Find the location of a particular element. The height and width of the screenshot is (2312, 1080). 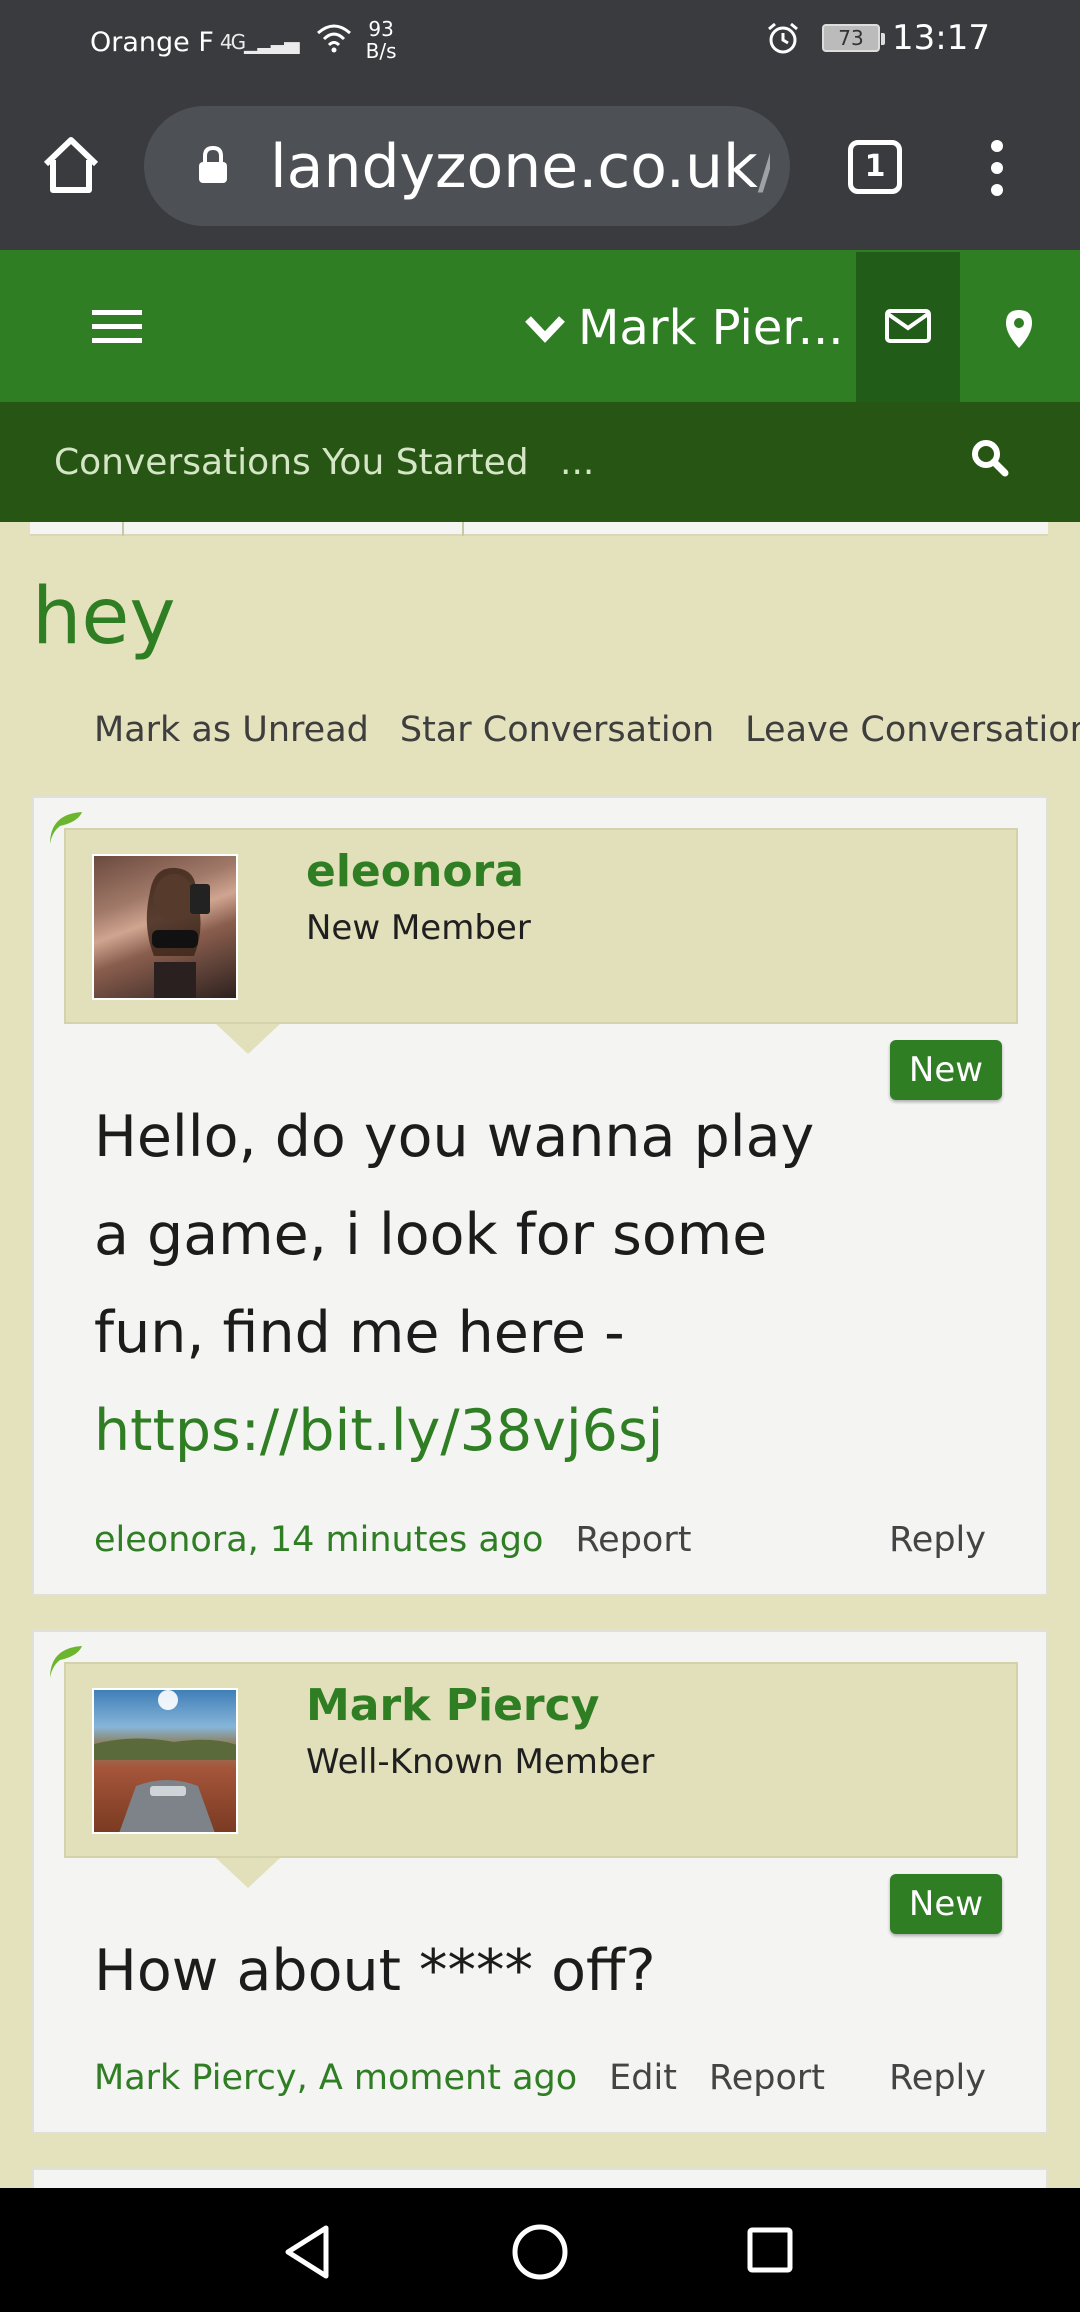

status-right: 73 13:17 is located at coordinates (878, 38).